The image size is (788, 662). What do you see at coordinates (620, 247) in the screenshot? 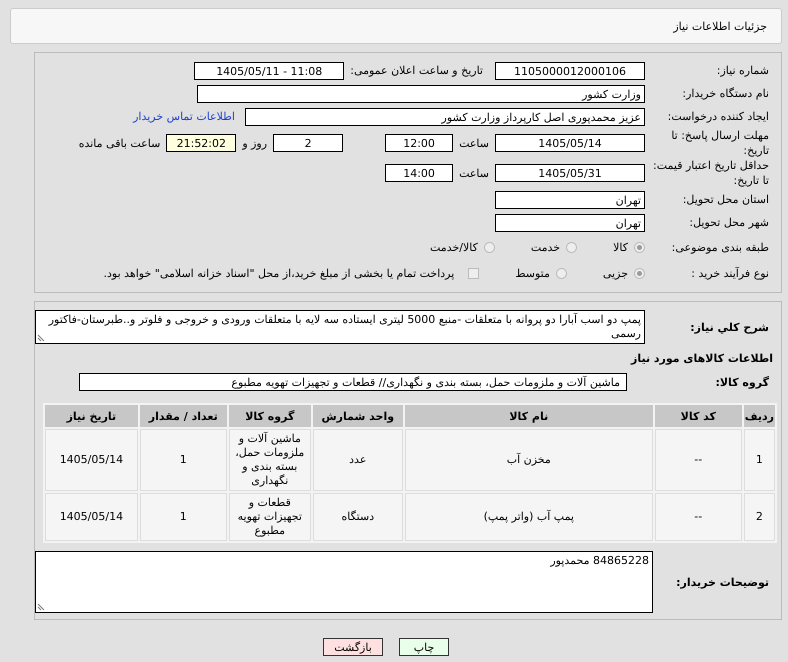
I see `option-label: کالا` at bounding box center [620, 247].